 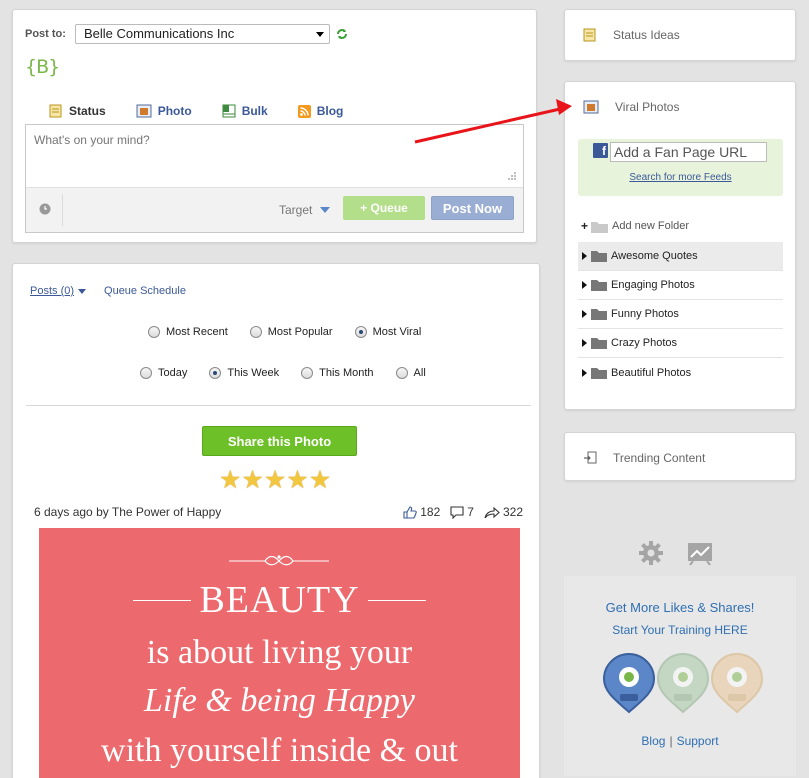 What do you see at coordinates (629, 683) in the screenshot?
I see `badge-community-icon` at bounding box center [629, 683].